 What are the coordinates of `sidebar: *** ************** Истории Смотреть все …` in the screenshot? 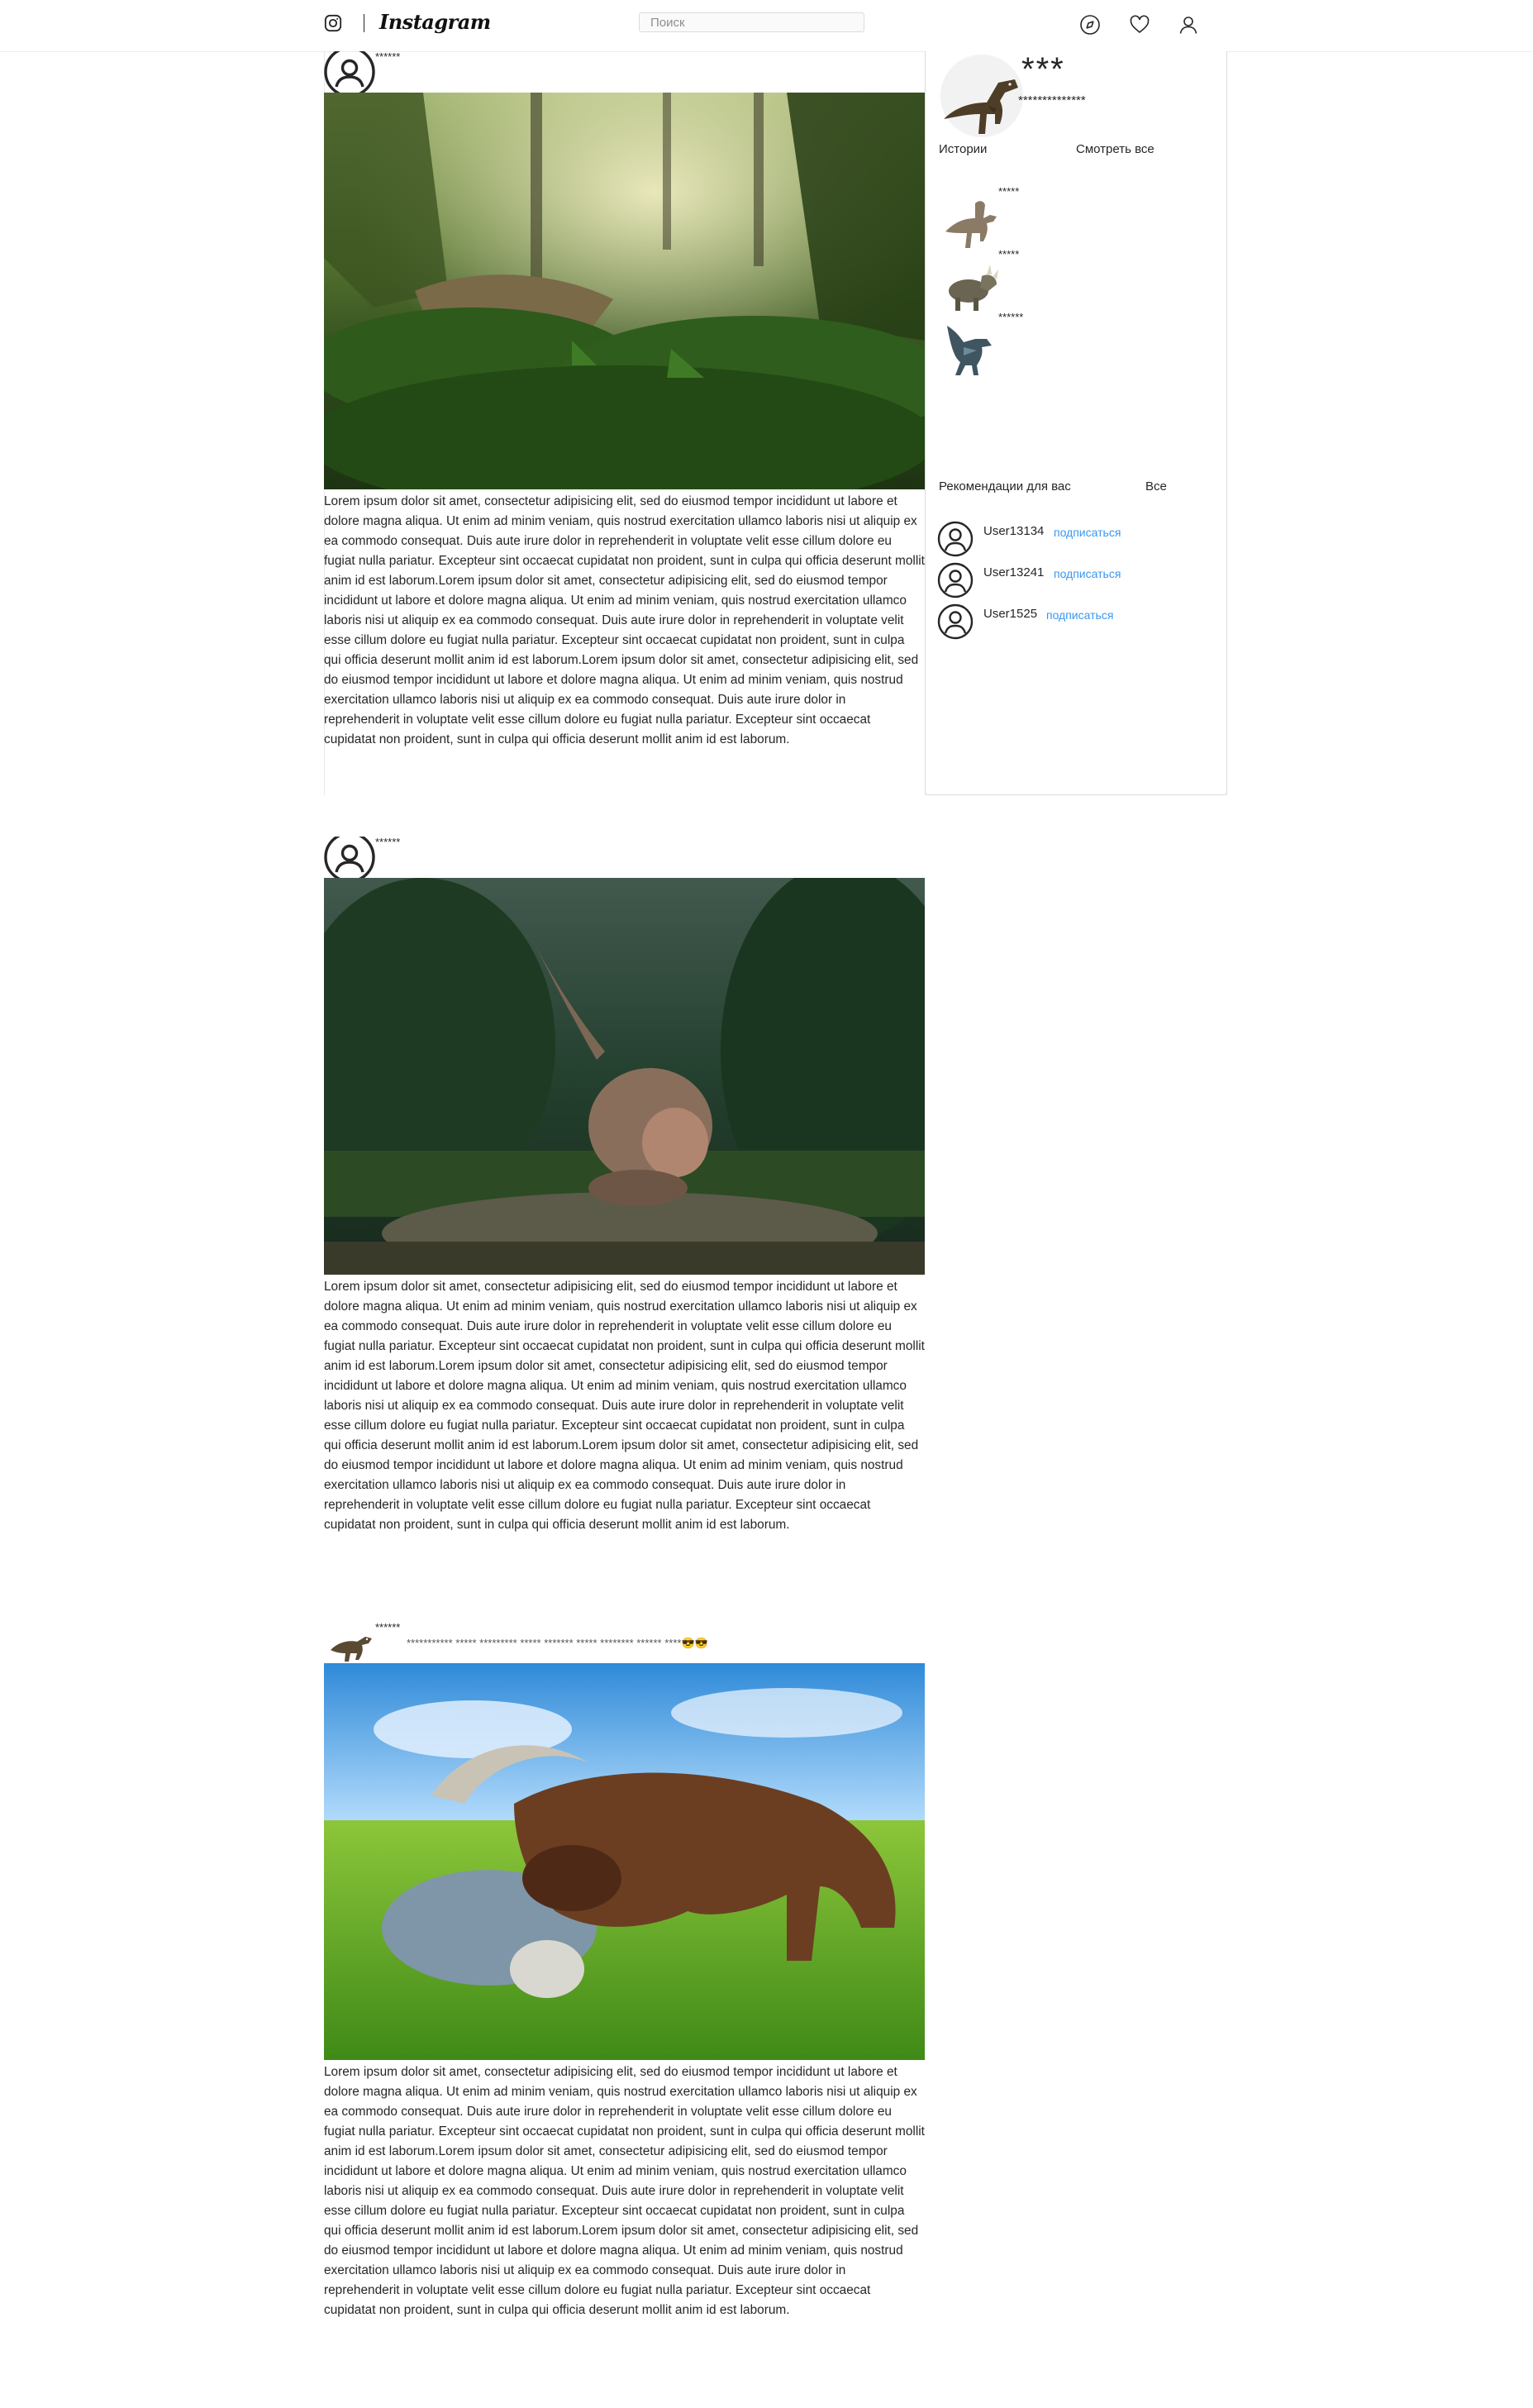 It's located at (1076, 423).